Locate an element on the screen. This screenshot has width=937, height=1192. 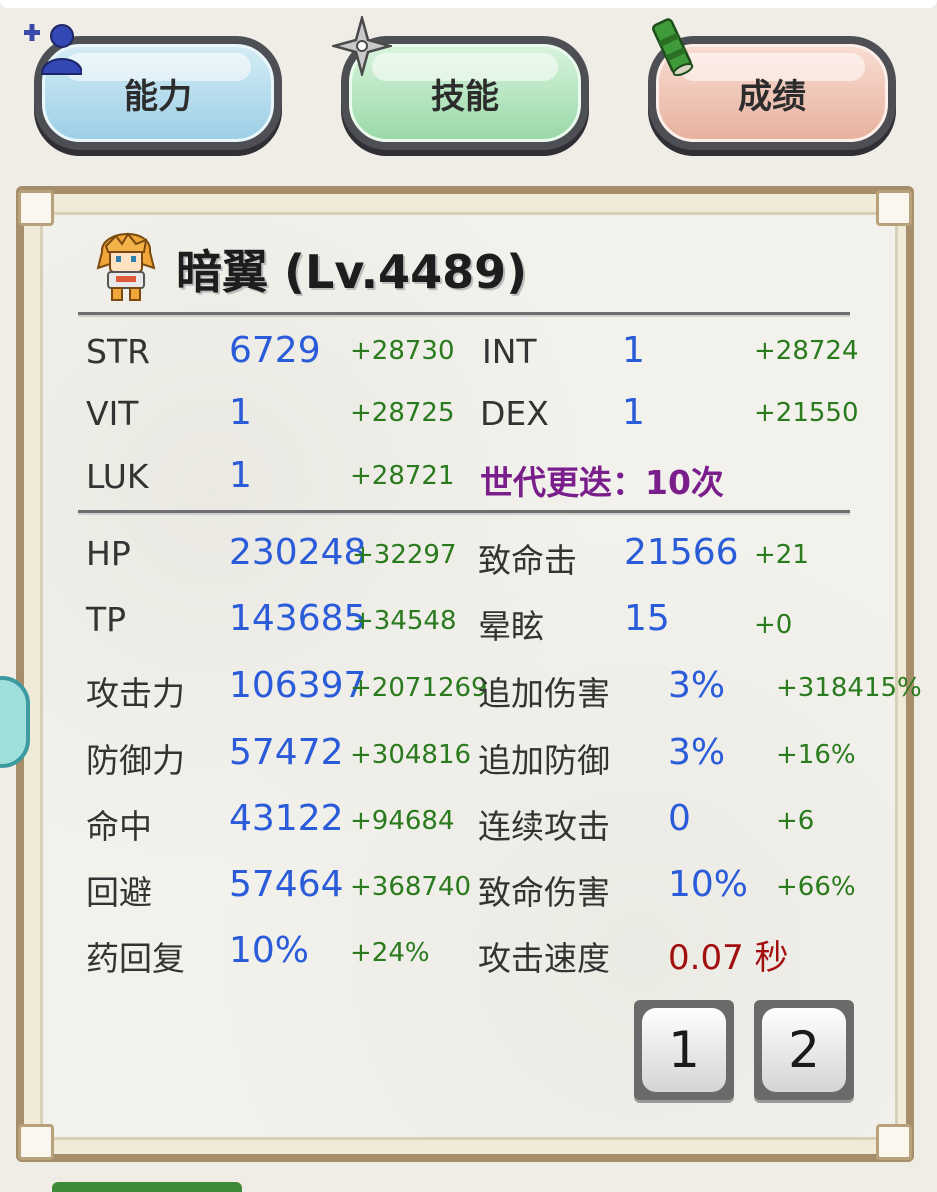
stat-label-combo-attack: 连续攻击 is located at coordinates (544, 826).